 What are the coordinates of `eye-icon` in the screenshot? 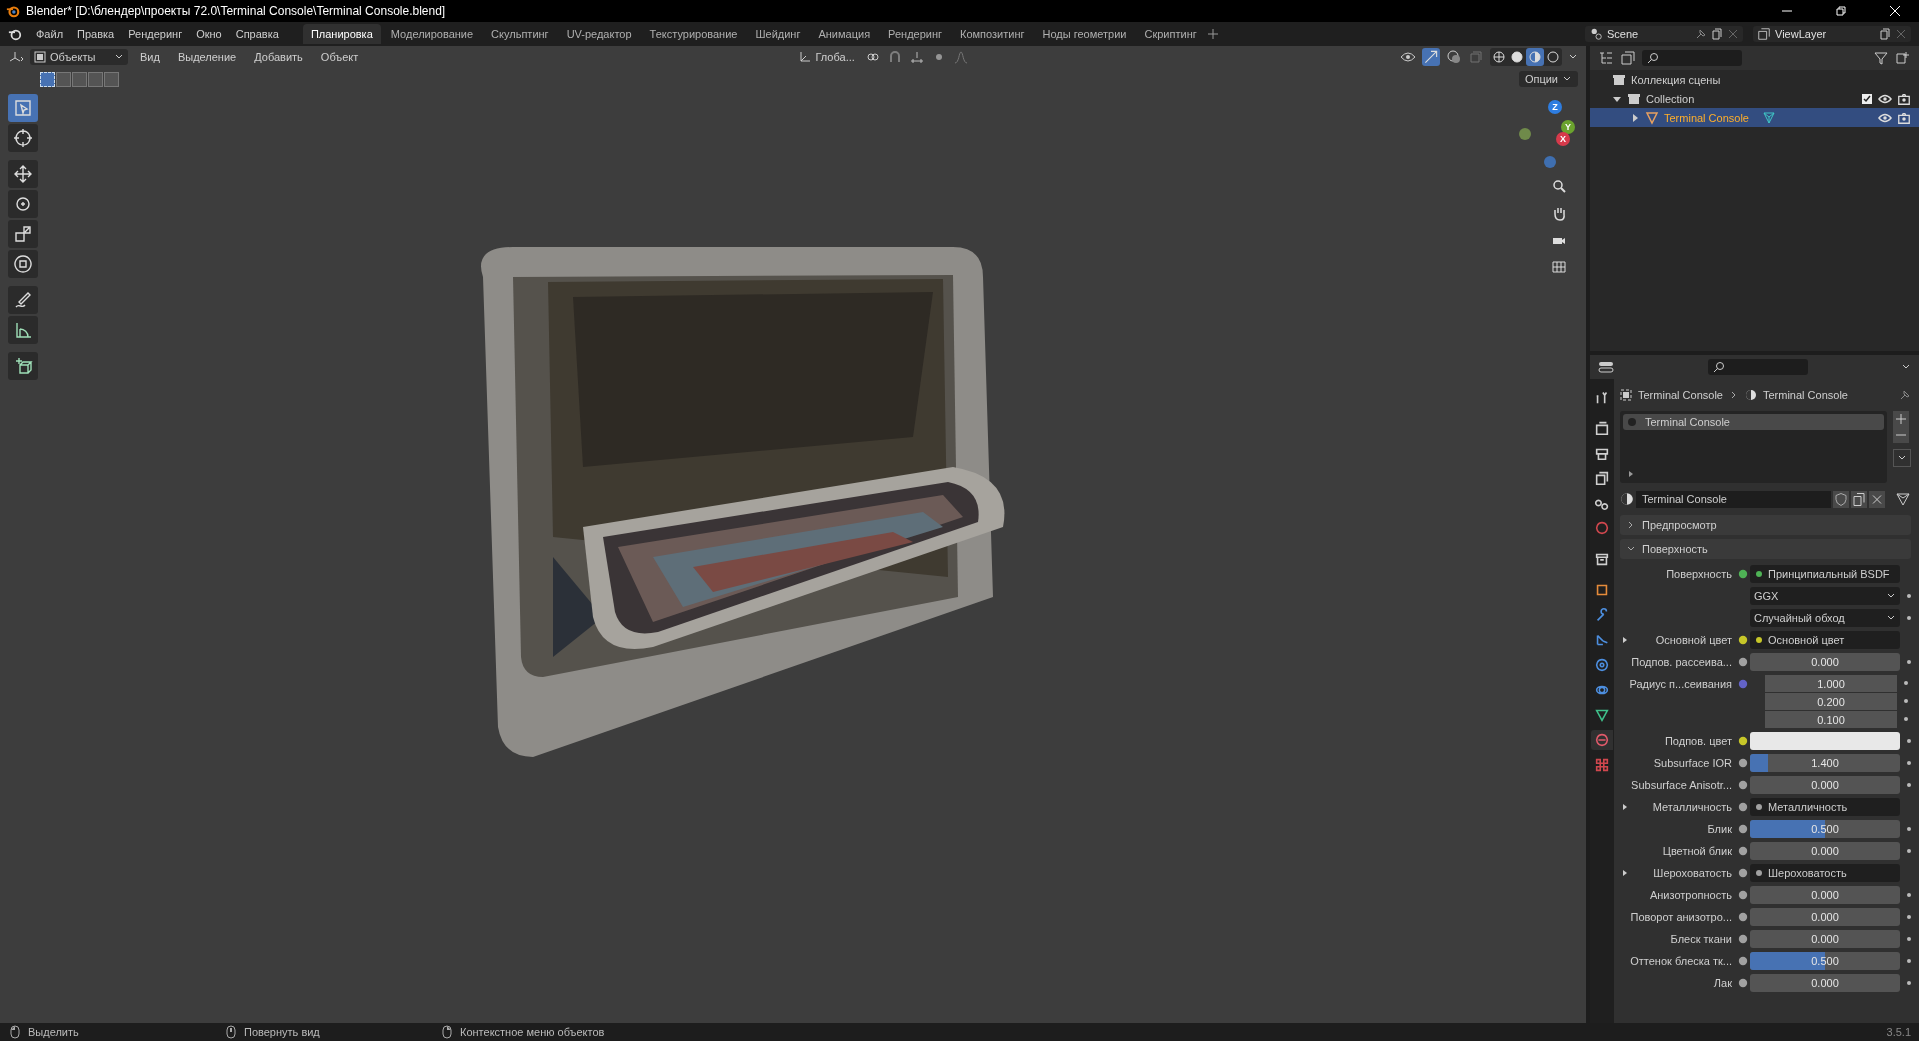 It's located at (1408, 57).